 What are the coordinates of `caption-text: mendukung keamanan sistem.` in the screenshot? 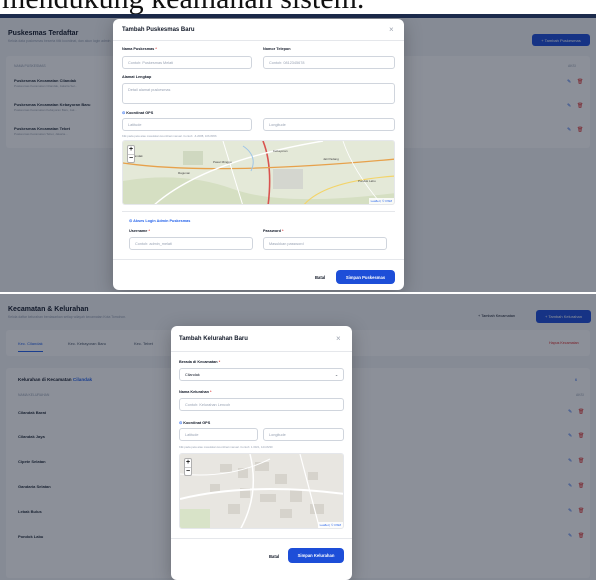 It's located at (183, 7).